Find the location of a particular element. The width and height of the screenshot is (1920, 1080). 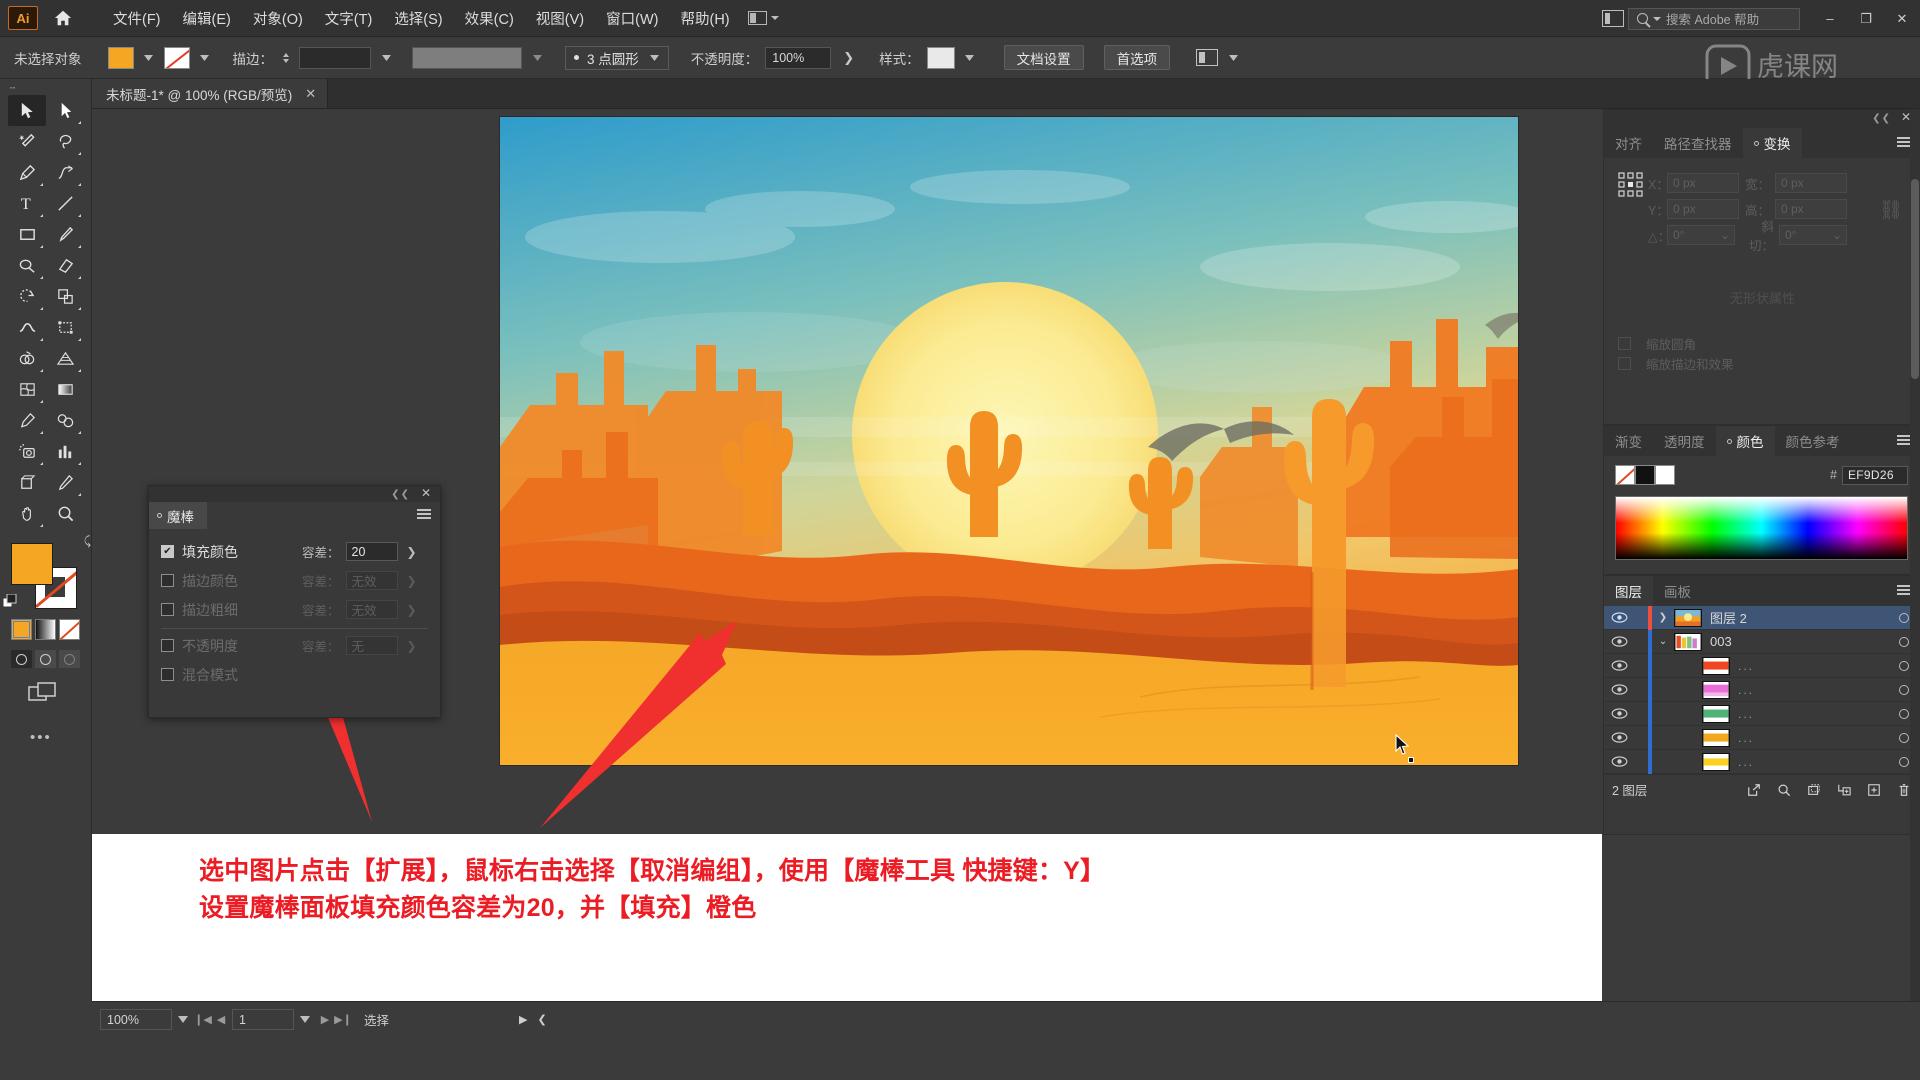

zoom-dropdown-icon is located at coordinates (183, 1019).